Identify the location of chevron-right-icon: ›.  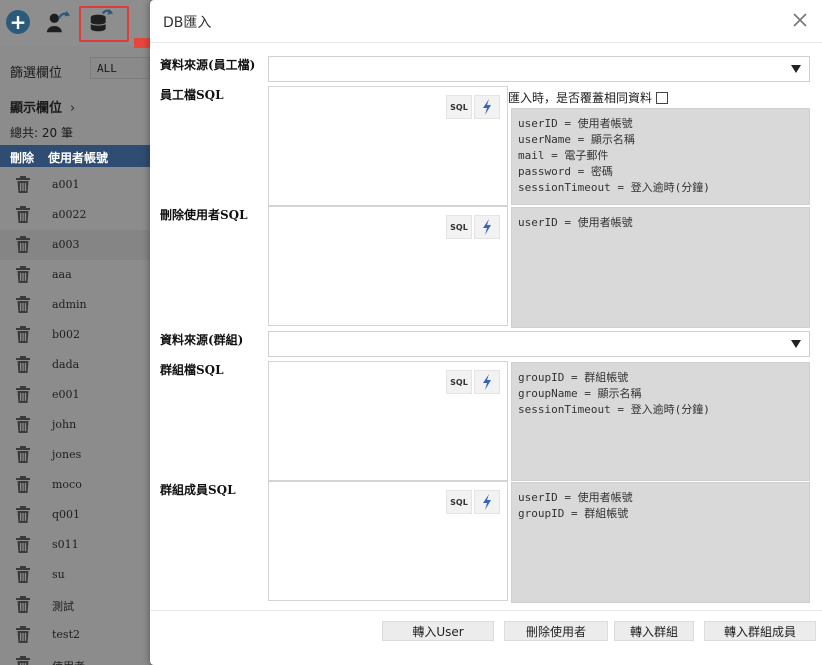
(73, 108).